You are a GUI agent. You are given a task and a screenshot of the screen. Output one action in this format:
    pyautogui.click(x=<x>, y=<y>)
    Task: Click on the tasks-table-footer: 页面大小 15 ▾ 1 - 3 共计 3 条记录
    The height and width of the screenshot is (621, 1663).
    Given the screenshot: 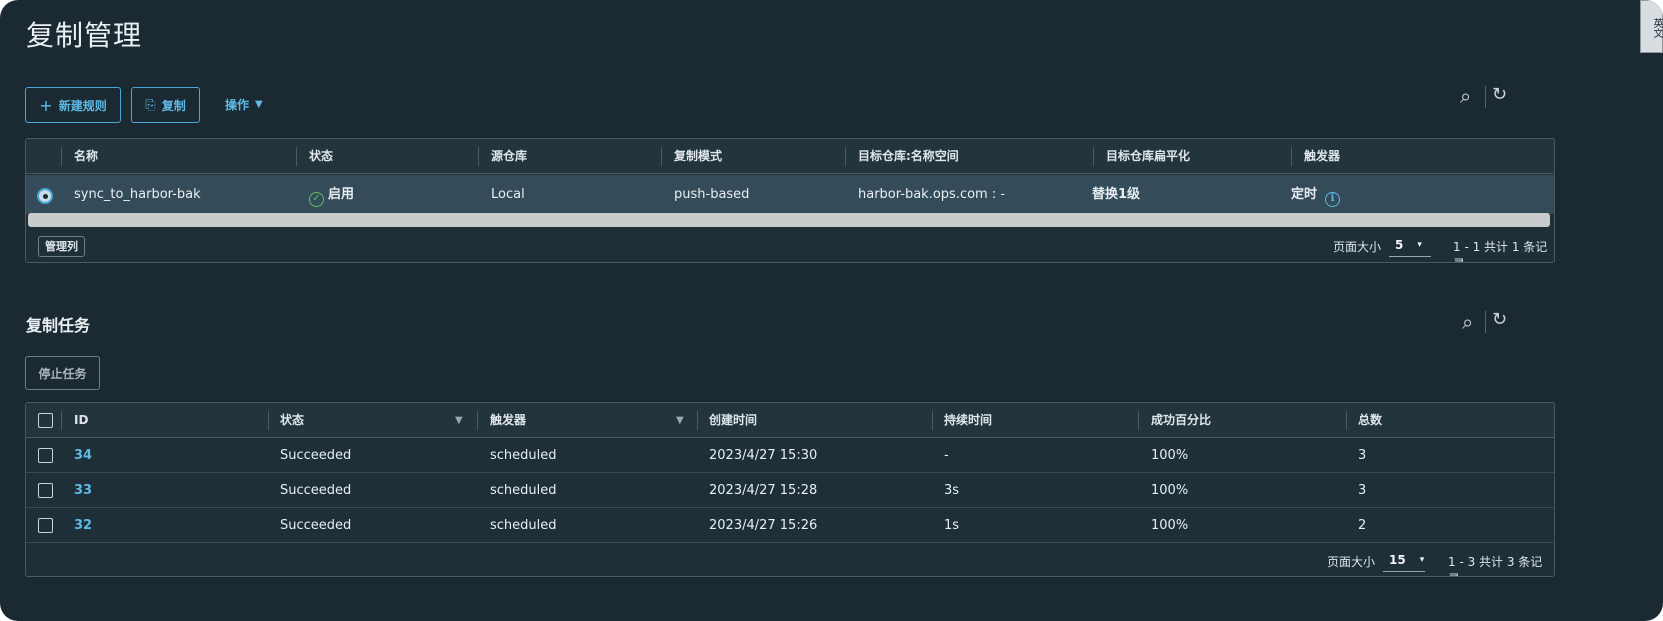 What is the action you would take?
    pyautogui.click(x=790, y=560)
    